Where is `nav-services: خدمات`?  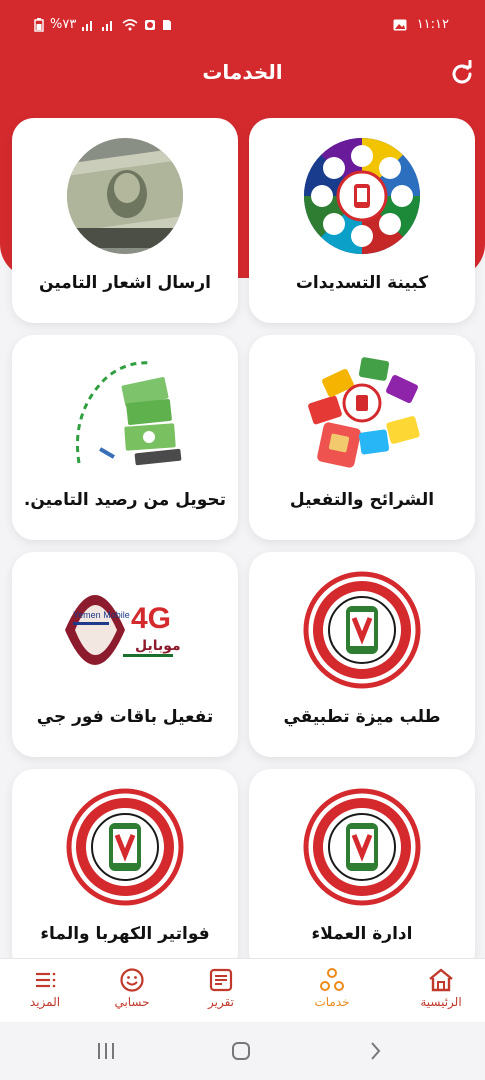 nav-services: خدمات is located at coordinates (332, 988).